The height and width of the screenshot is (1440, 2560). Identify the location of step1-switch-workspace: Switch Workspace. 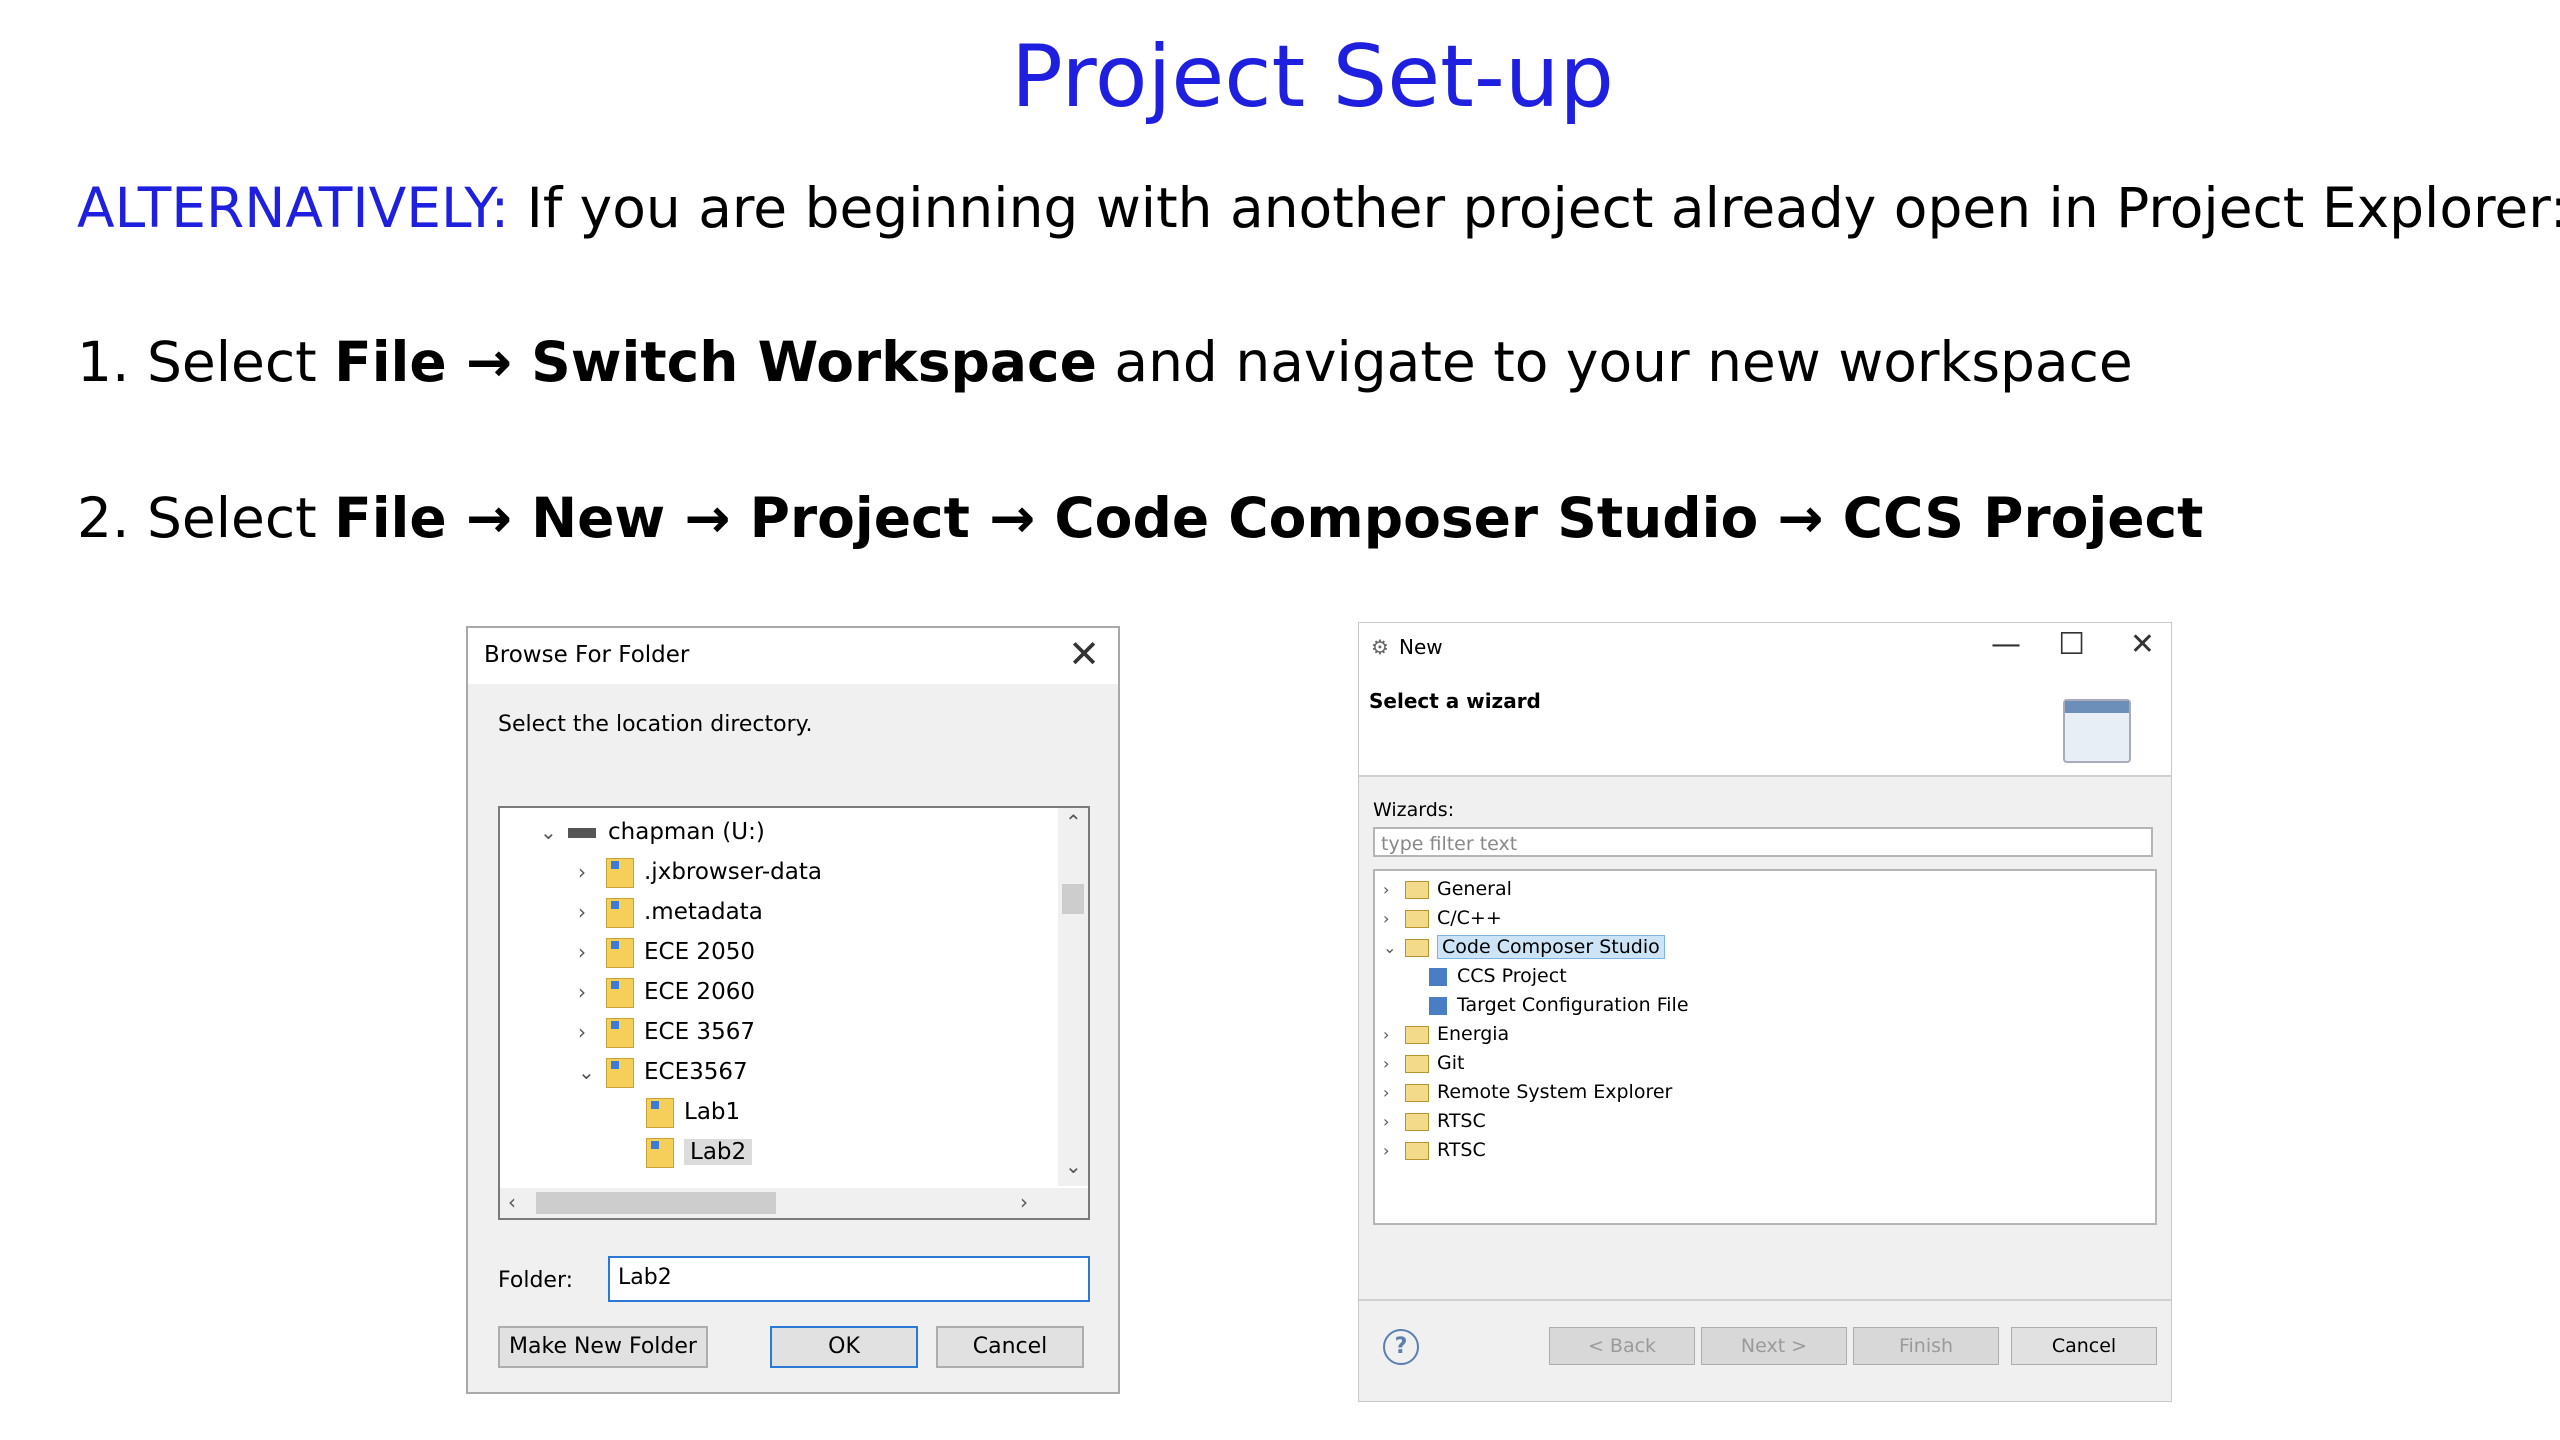
(814, 362).